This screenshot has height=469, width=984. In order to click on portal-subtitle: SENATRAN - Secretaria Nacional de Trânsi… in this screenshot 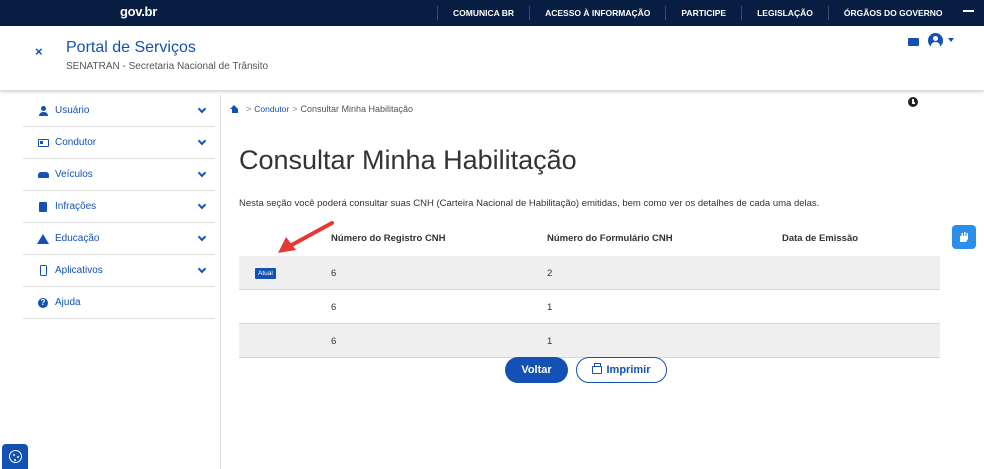, I will do `click(167, 66)`.